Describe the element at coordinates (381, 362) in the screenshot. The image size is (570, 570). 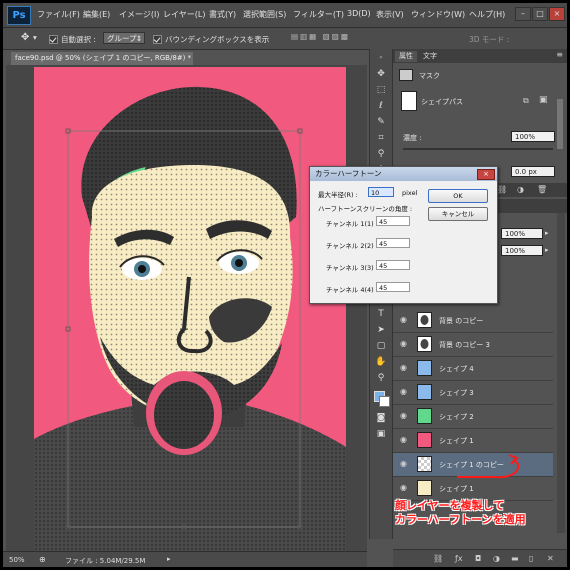
I see `hand-tool-icon: ✋` at that location.